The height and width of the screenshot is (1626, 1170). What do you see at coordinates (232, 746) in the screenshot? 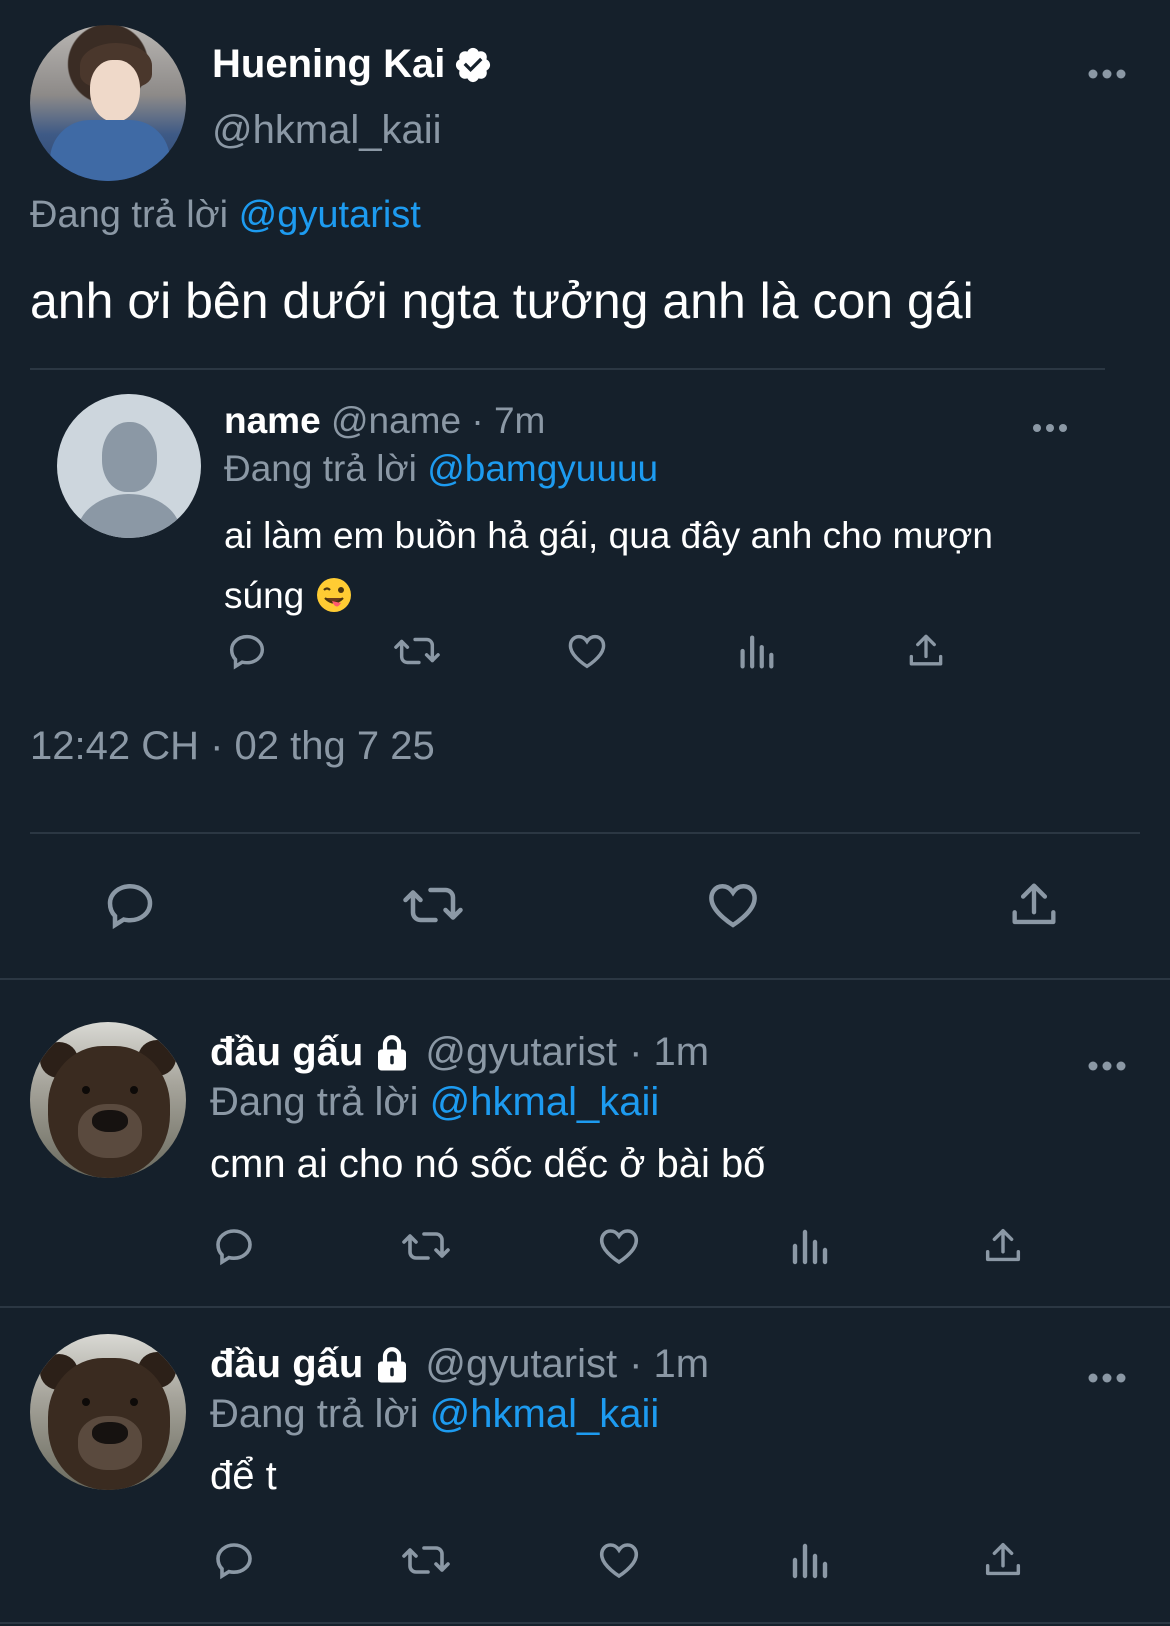
I see `tweet-timestamp: 12:42 CH · 02 thg 7 25` at bounding box center [232, 746].